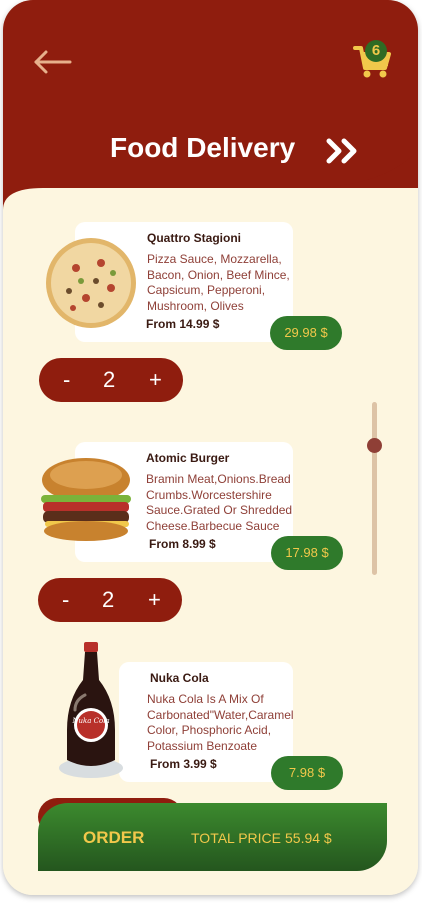 The height and width of the screenshot is (903, 422). Describe the element at coordinates (306, 333) in the screenshot. I see `item-total-price: 29.98 $` at that location.